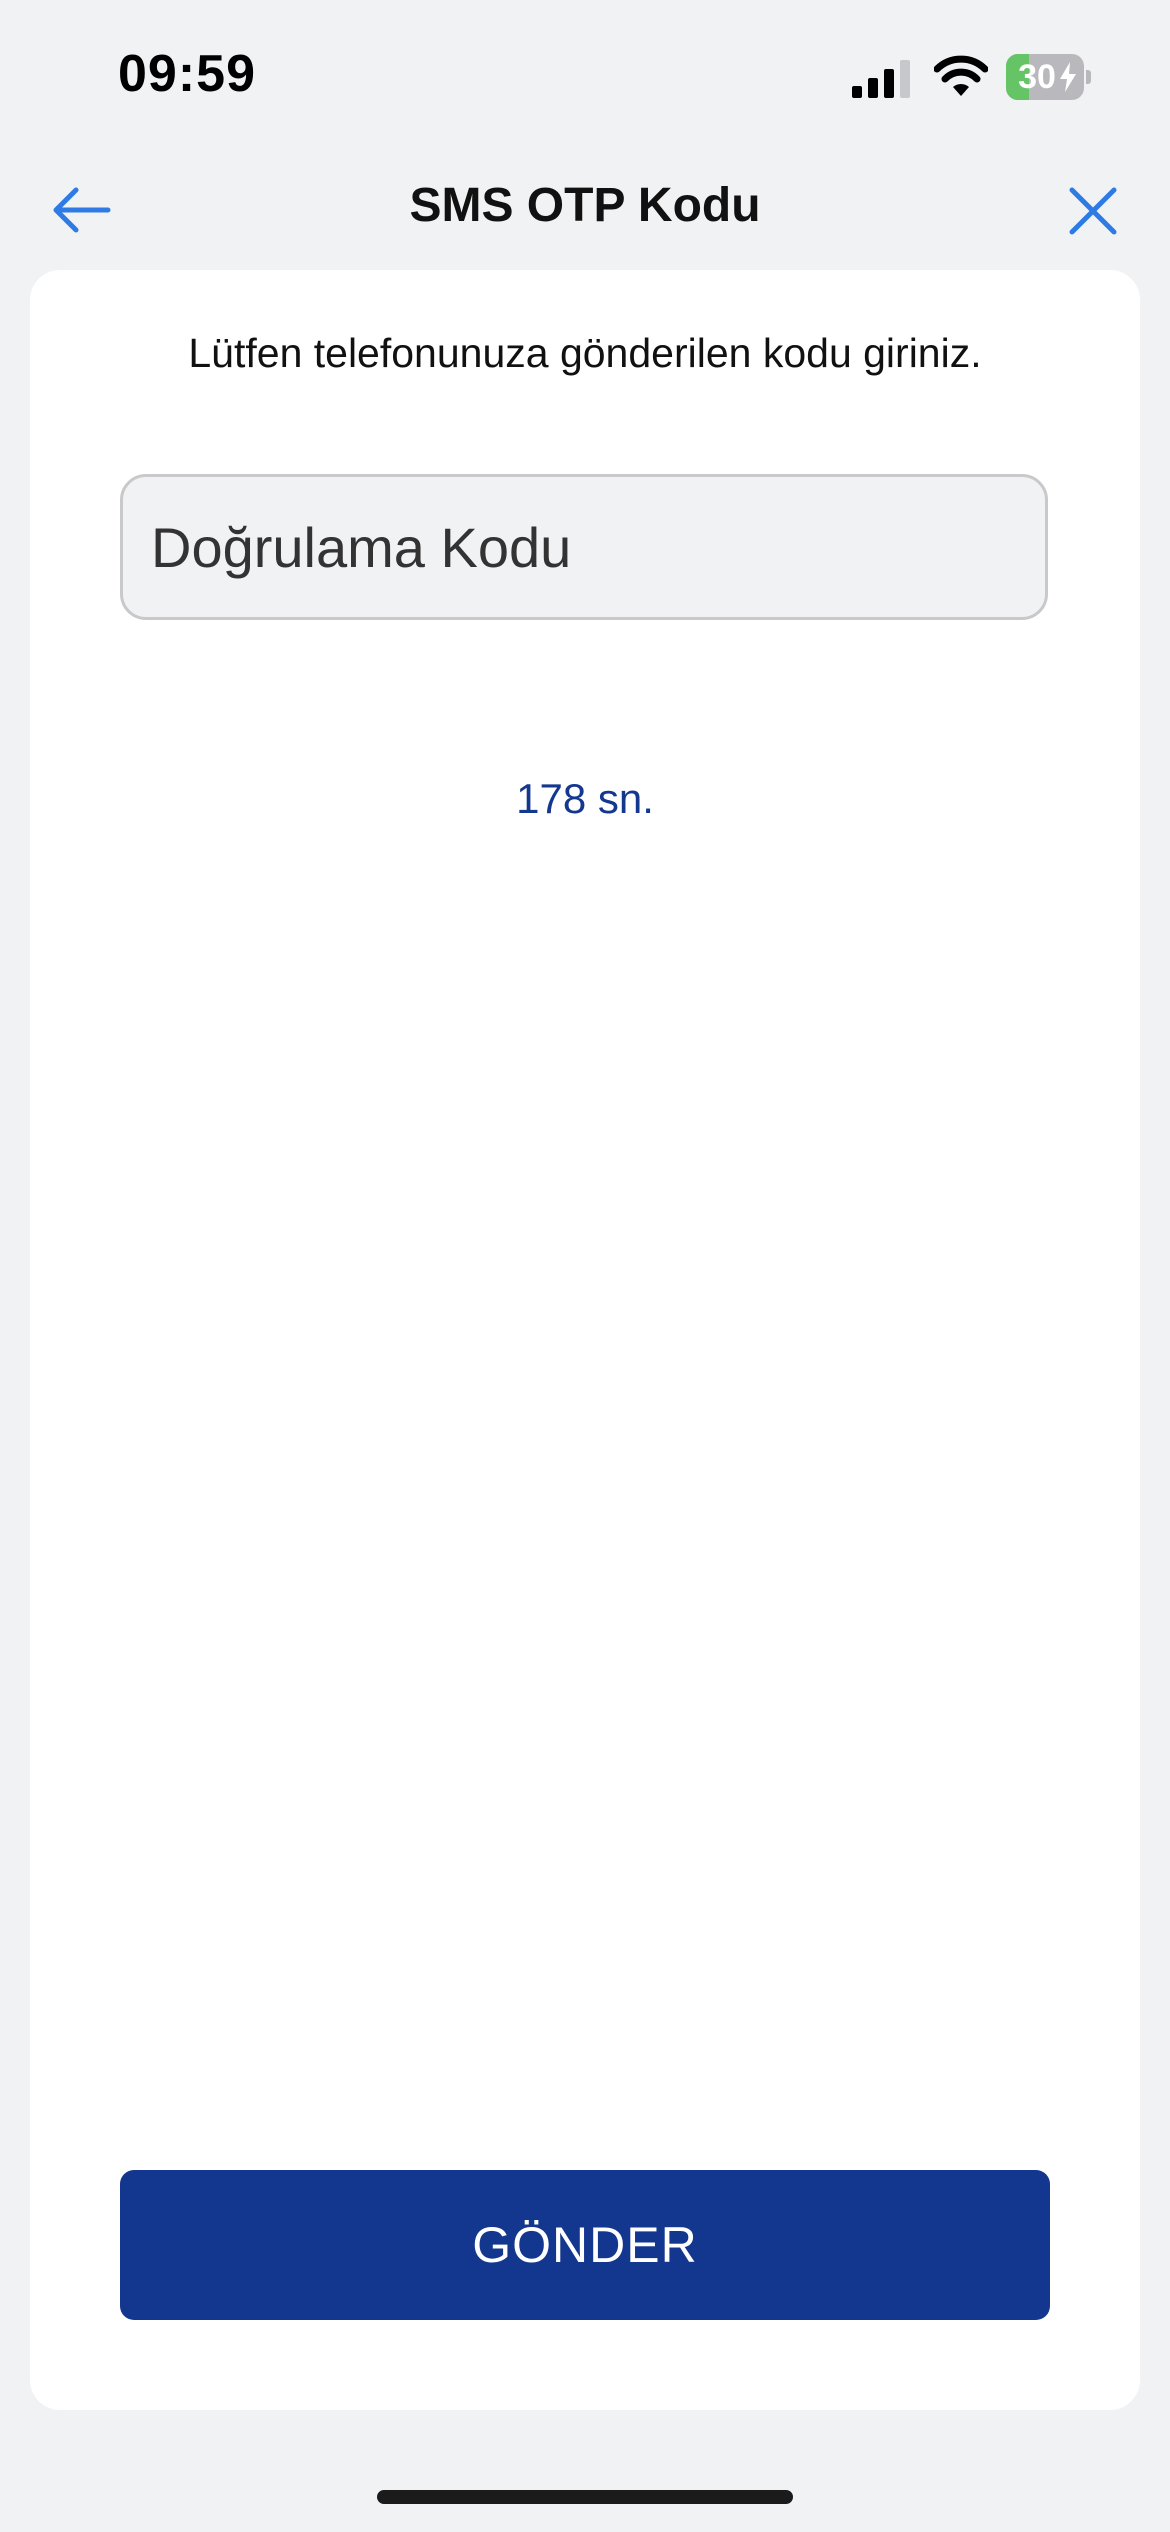 This screenshot has width=1170, height=2532. I want to click on page-title: SMS OTP Kodu, so click(585, 205).